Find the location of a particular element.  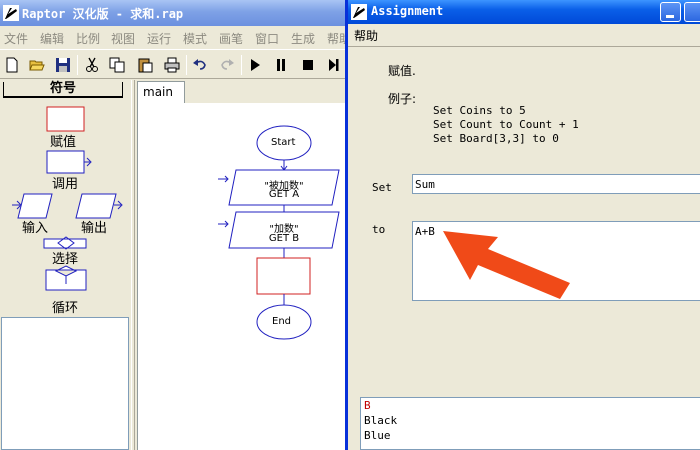

palette-variables-panel is located at coordinates (65, 383).